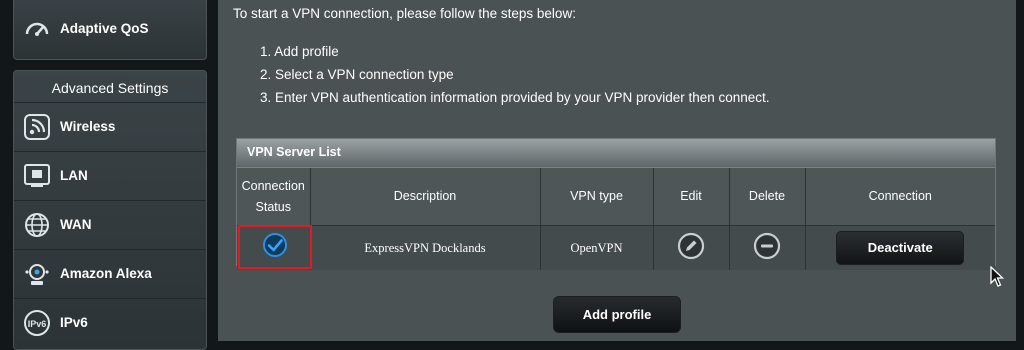 Image resolution: width=1024 pixels, height=350 pixels. What do you see at coordinates (997, 279) in the screenshot?
I see `mouse-cursor-icon` at bounding box center [997, 279].